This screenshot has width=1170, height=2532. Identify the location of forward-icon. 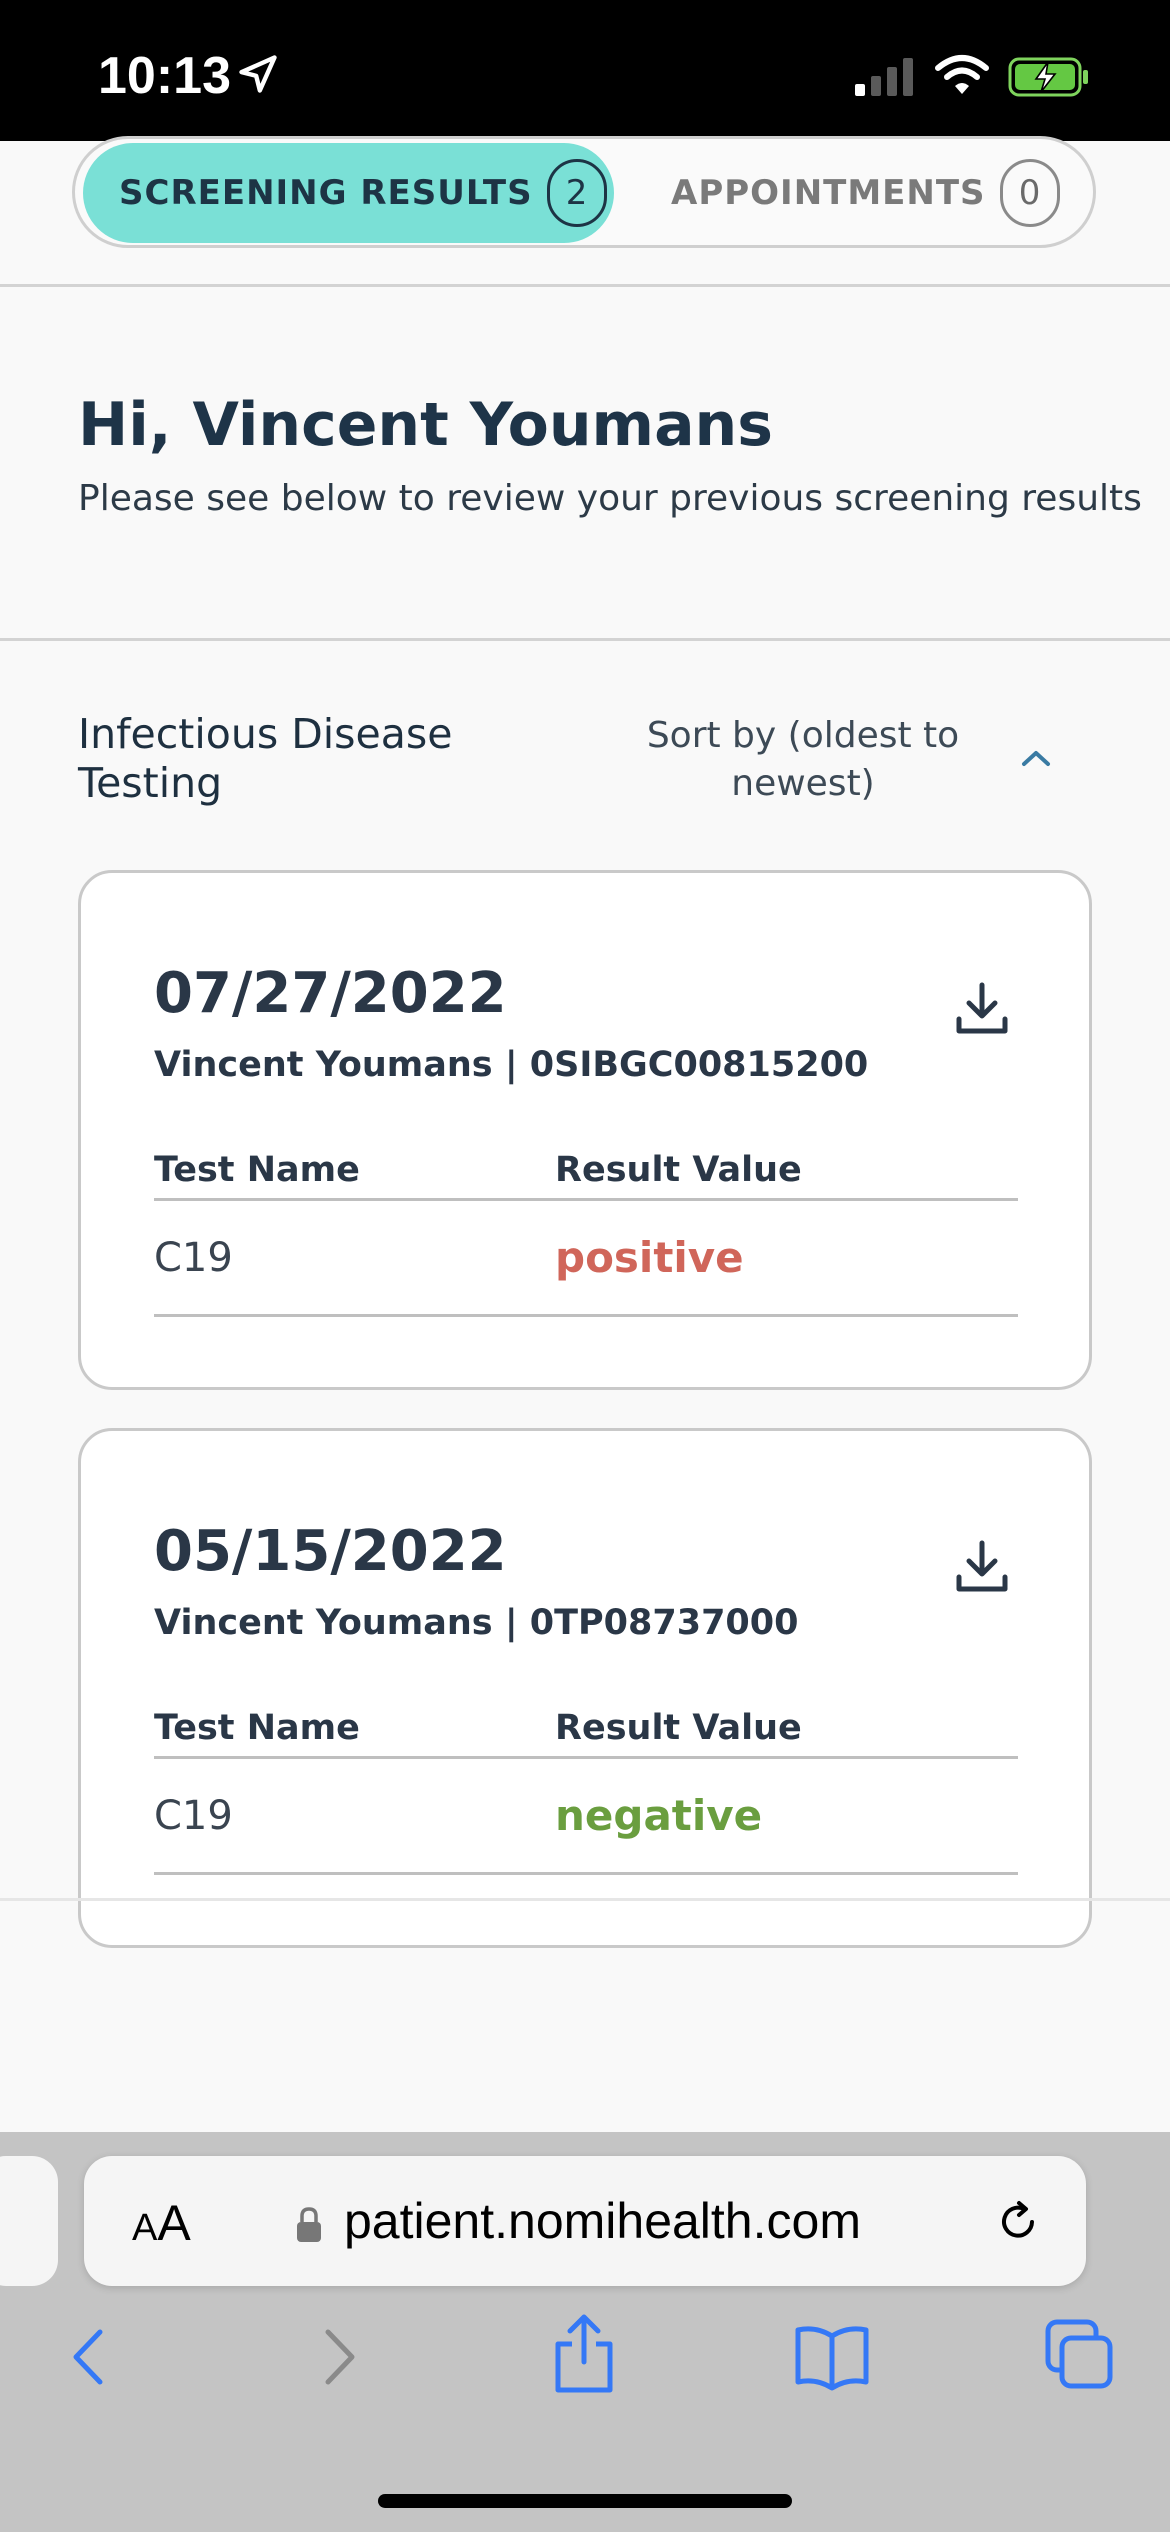
(340, 2357).